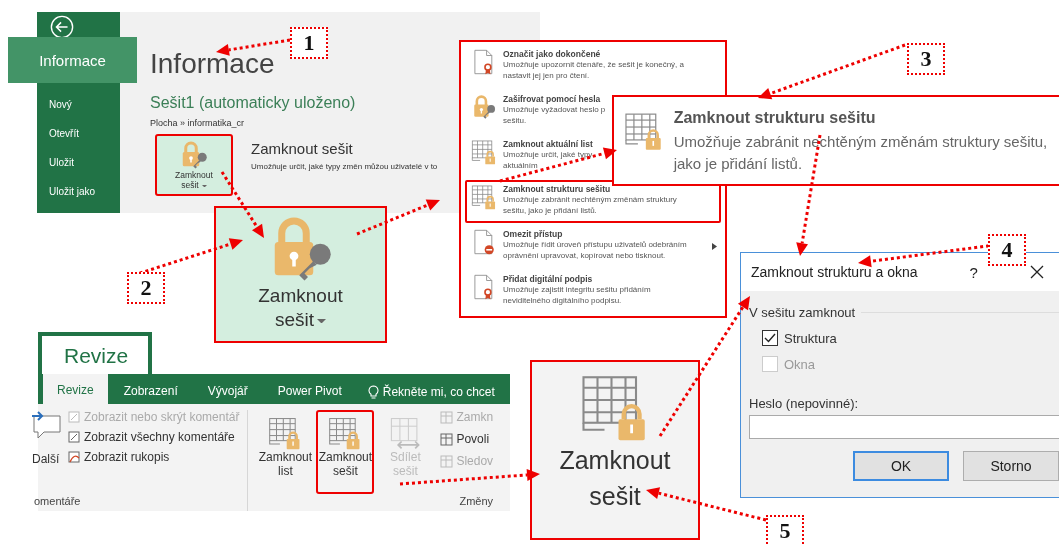 The height and width of the screenshot is (545, 1059). Describe the element at coordinates (345, 452) in the screenshot. I see `ribbon-button: Zamknout sešit` at that location.